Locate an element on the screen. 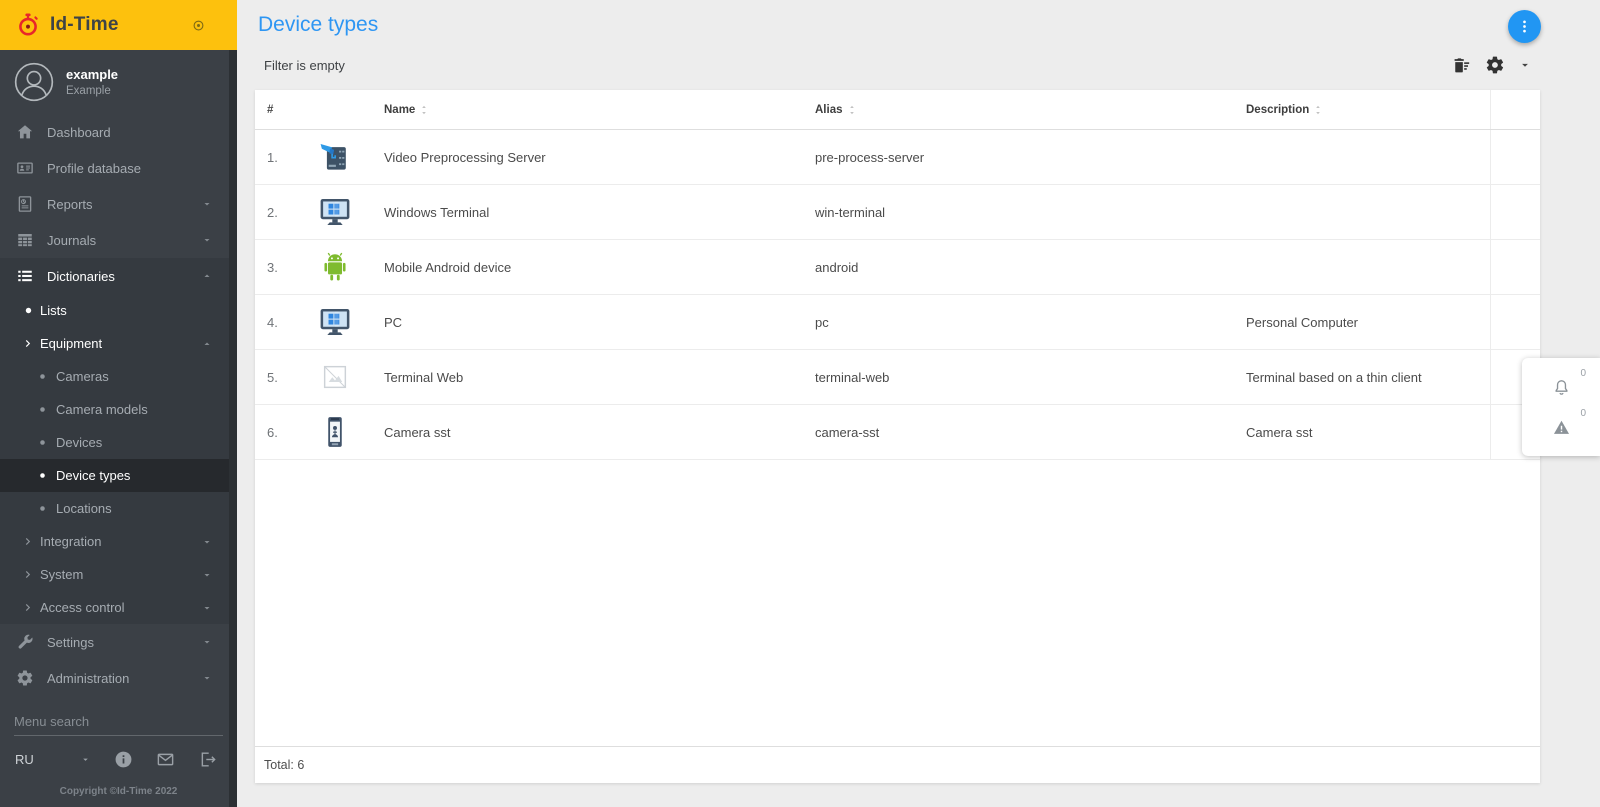 The width and height of the screenshot is (1600, 807). sidebar-item-reports: Reports is located at coordinates (114, 204).